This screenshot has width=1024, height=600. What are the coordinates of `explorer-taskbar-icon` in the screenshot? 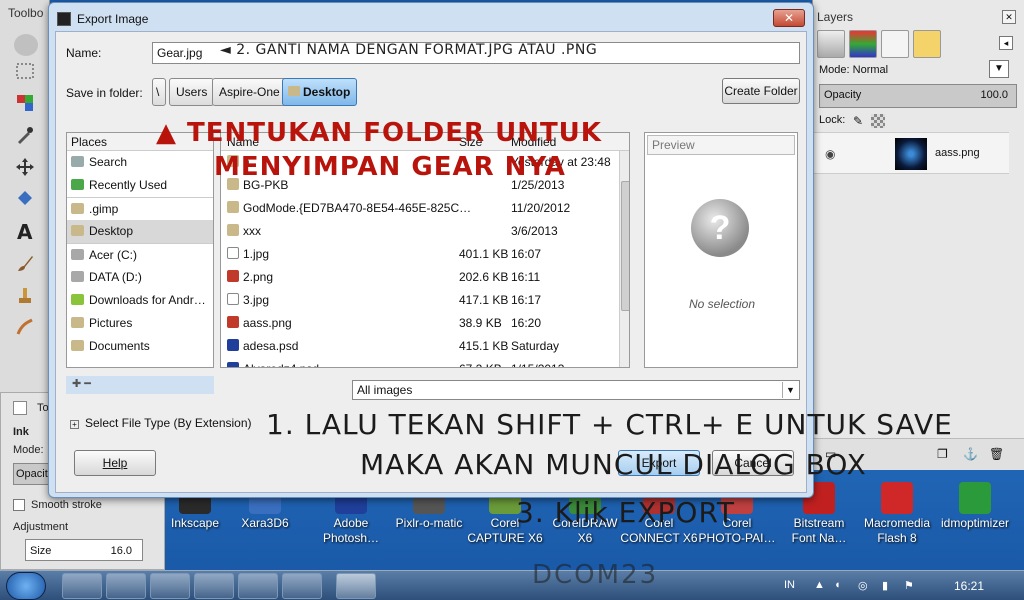 It's located at (82, 586).